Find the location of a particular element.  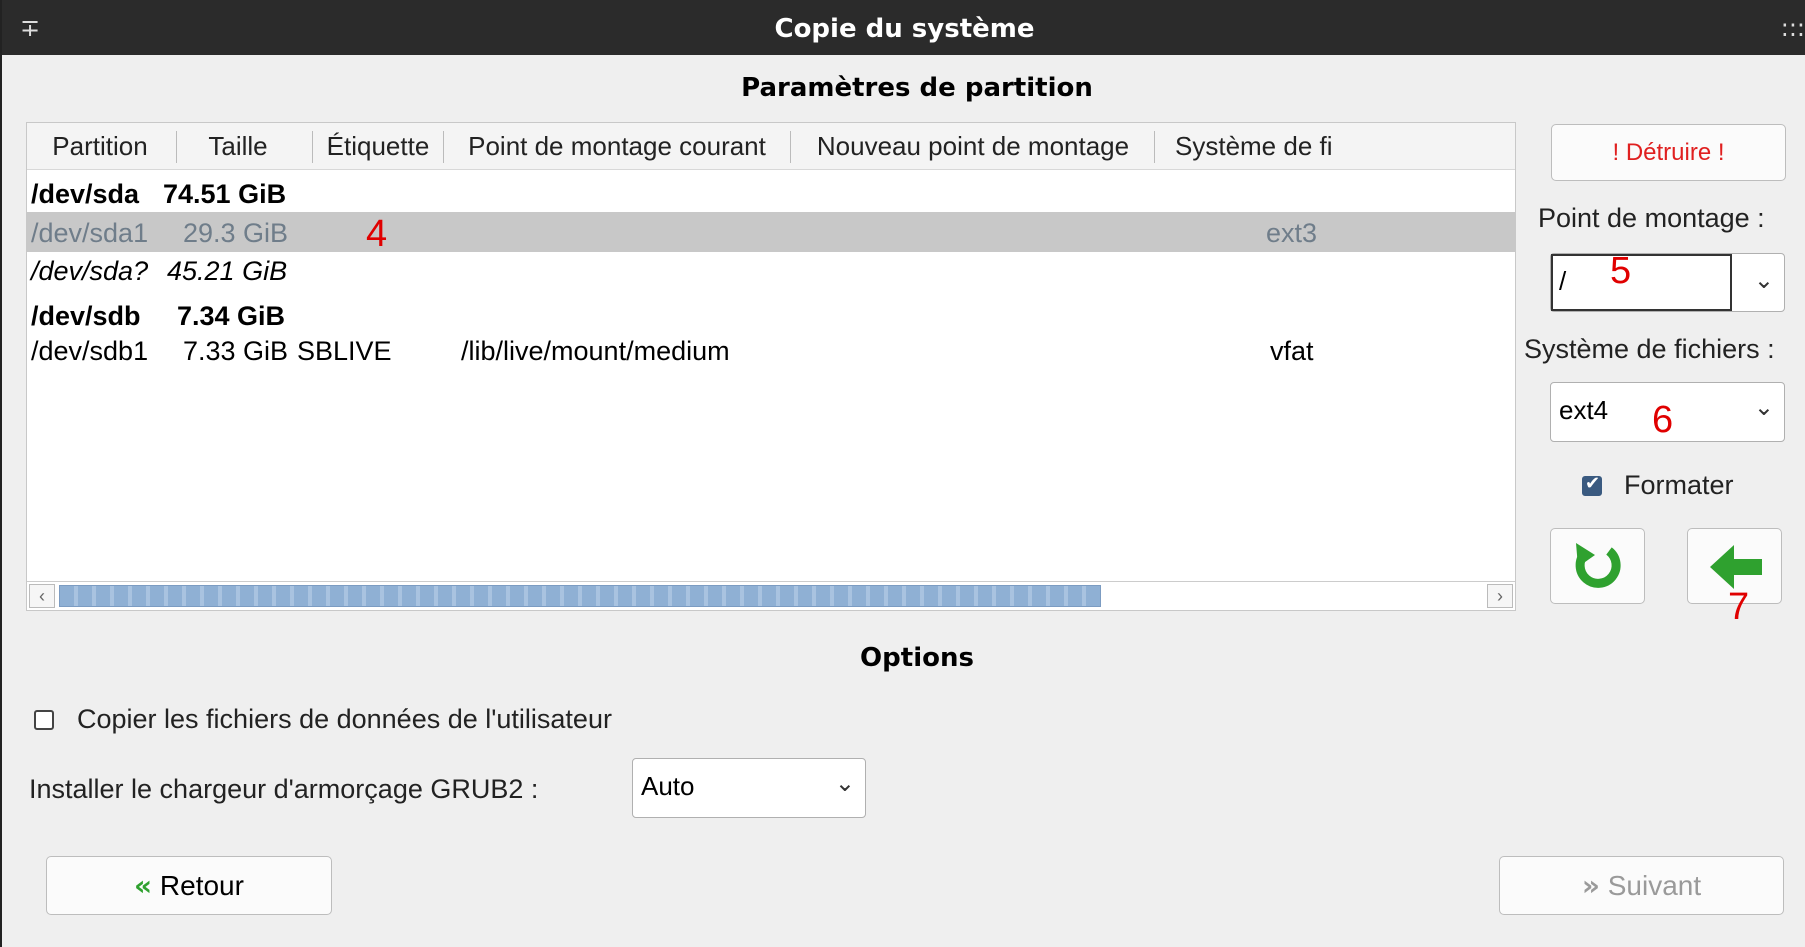

table-row-sda1: /dev/sda1 29.3 GiB ext3 is located at coordinates (771, 232).